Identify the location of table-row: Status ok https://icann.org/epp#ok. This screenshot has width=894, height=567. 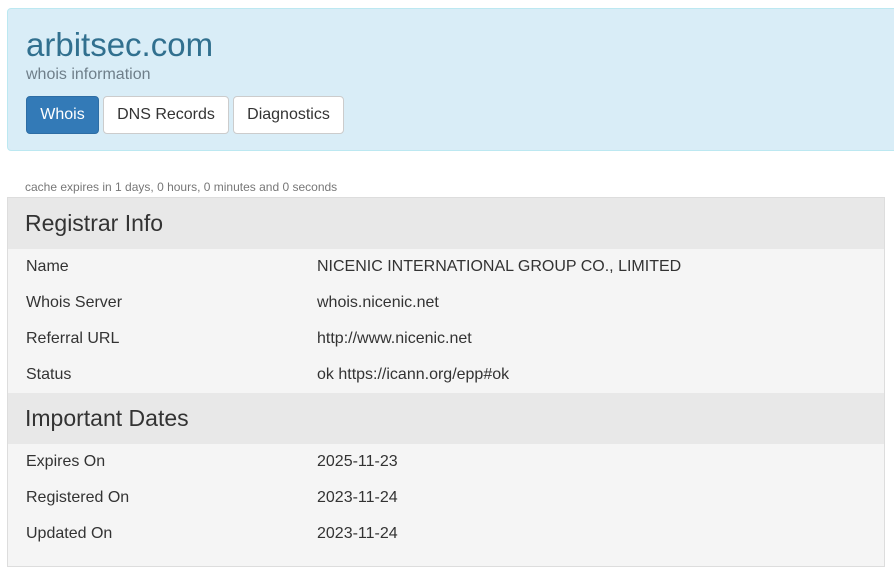
(446, 375).